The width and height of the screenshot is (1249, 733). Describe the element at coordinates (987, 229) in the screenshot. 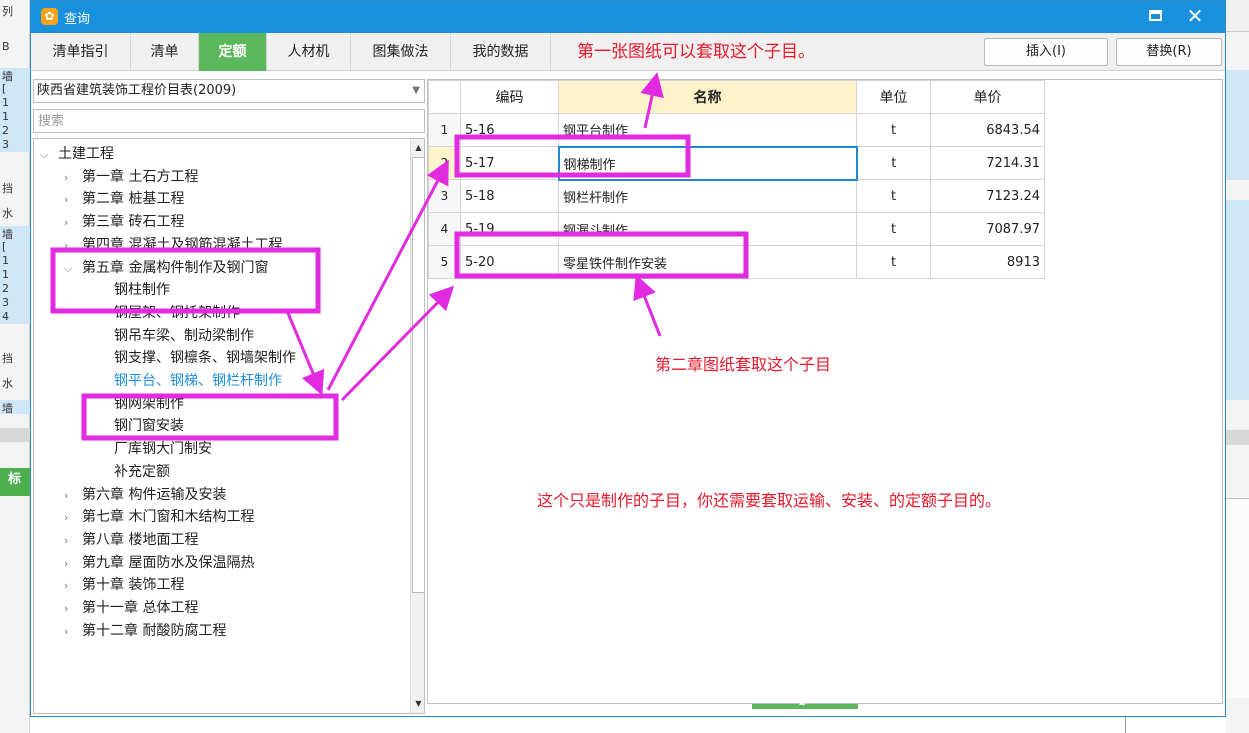

I see `price-cell: 7087.97` at that location.